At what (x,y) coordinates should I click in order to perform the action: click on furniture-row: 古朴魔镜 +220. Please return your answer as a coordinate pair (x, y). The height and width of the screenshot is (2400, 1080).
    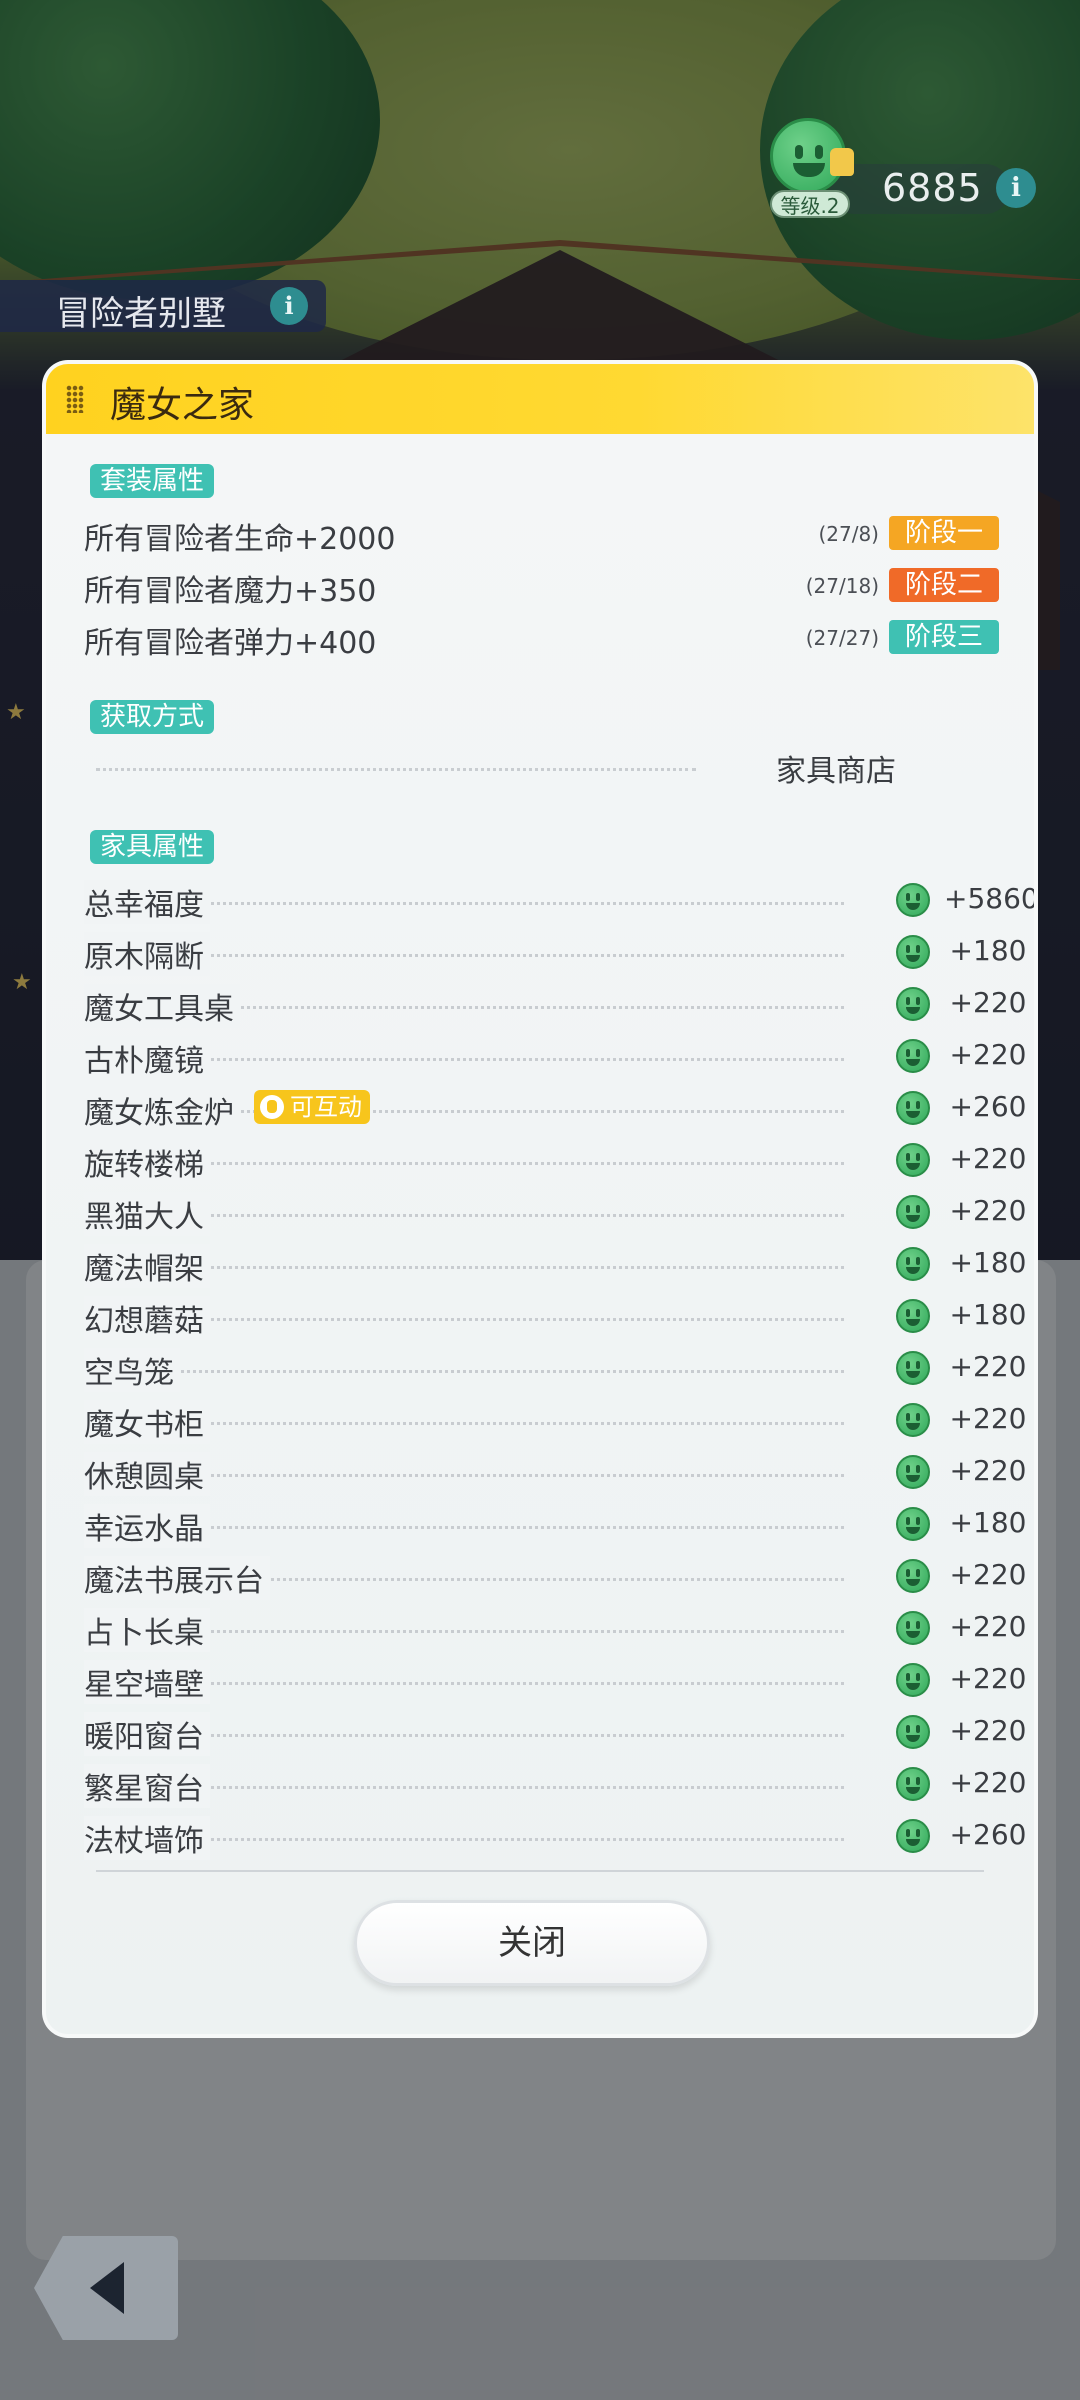
    Looking at the image, I should click on (559, 1058).